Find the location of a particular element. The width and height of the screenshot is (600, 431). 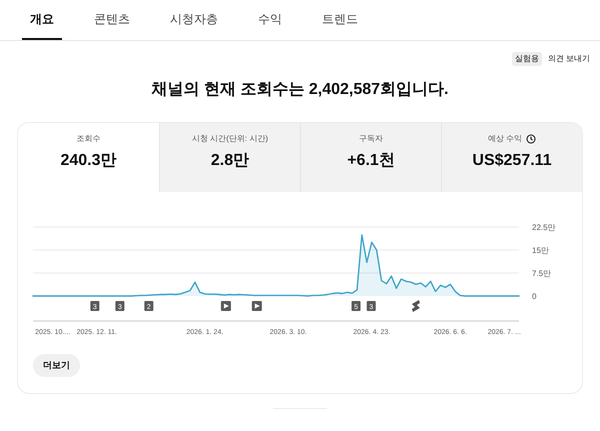

metric-tab: 구독자 +6.1천 is located at coordinates (370, 157).